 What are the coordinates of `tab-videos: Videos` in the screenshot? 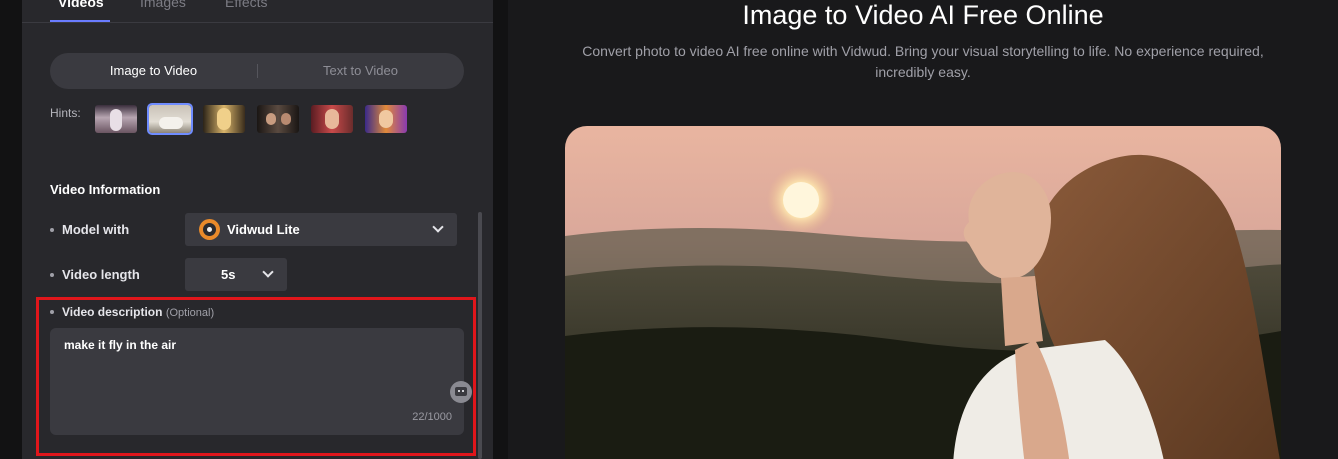 It's located at (81, 5).